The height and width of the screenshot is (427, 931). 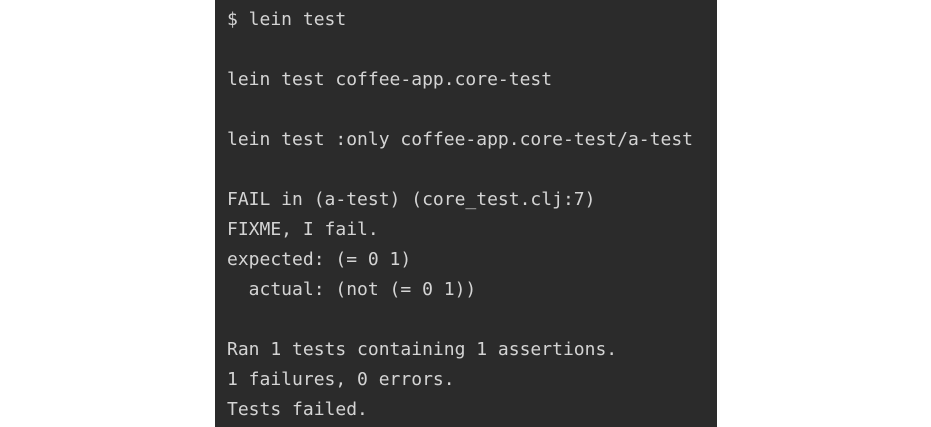 What do you see at coordinates (303, 229) in the screenshot?
I see `fail-message-line: FIXME, I fail.` at bounding box center [303, 229].